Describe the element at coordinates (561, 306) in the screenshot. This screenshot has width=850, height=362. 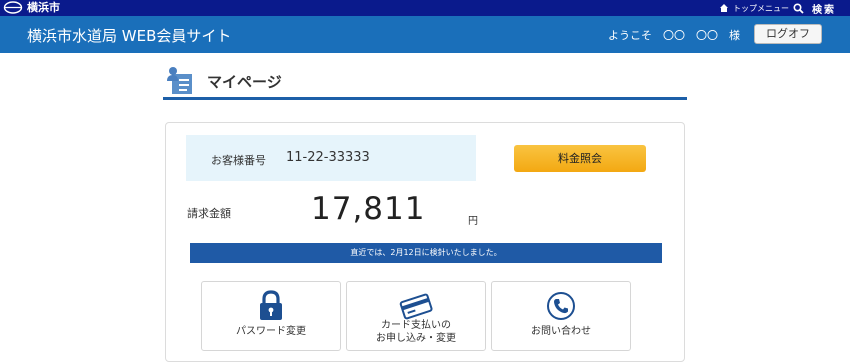
I see `phone-icon` at that location.